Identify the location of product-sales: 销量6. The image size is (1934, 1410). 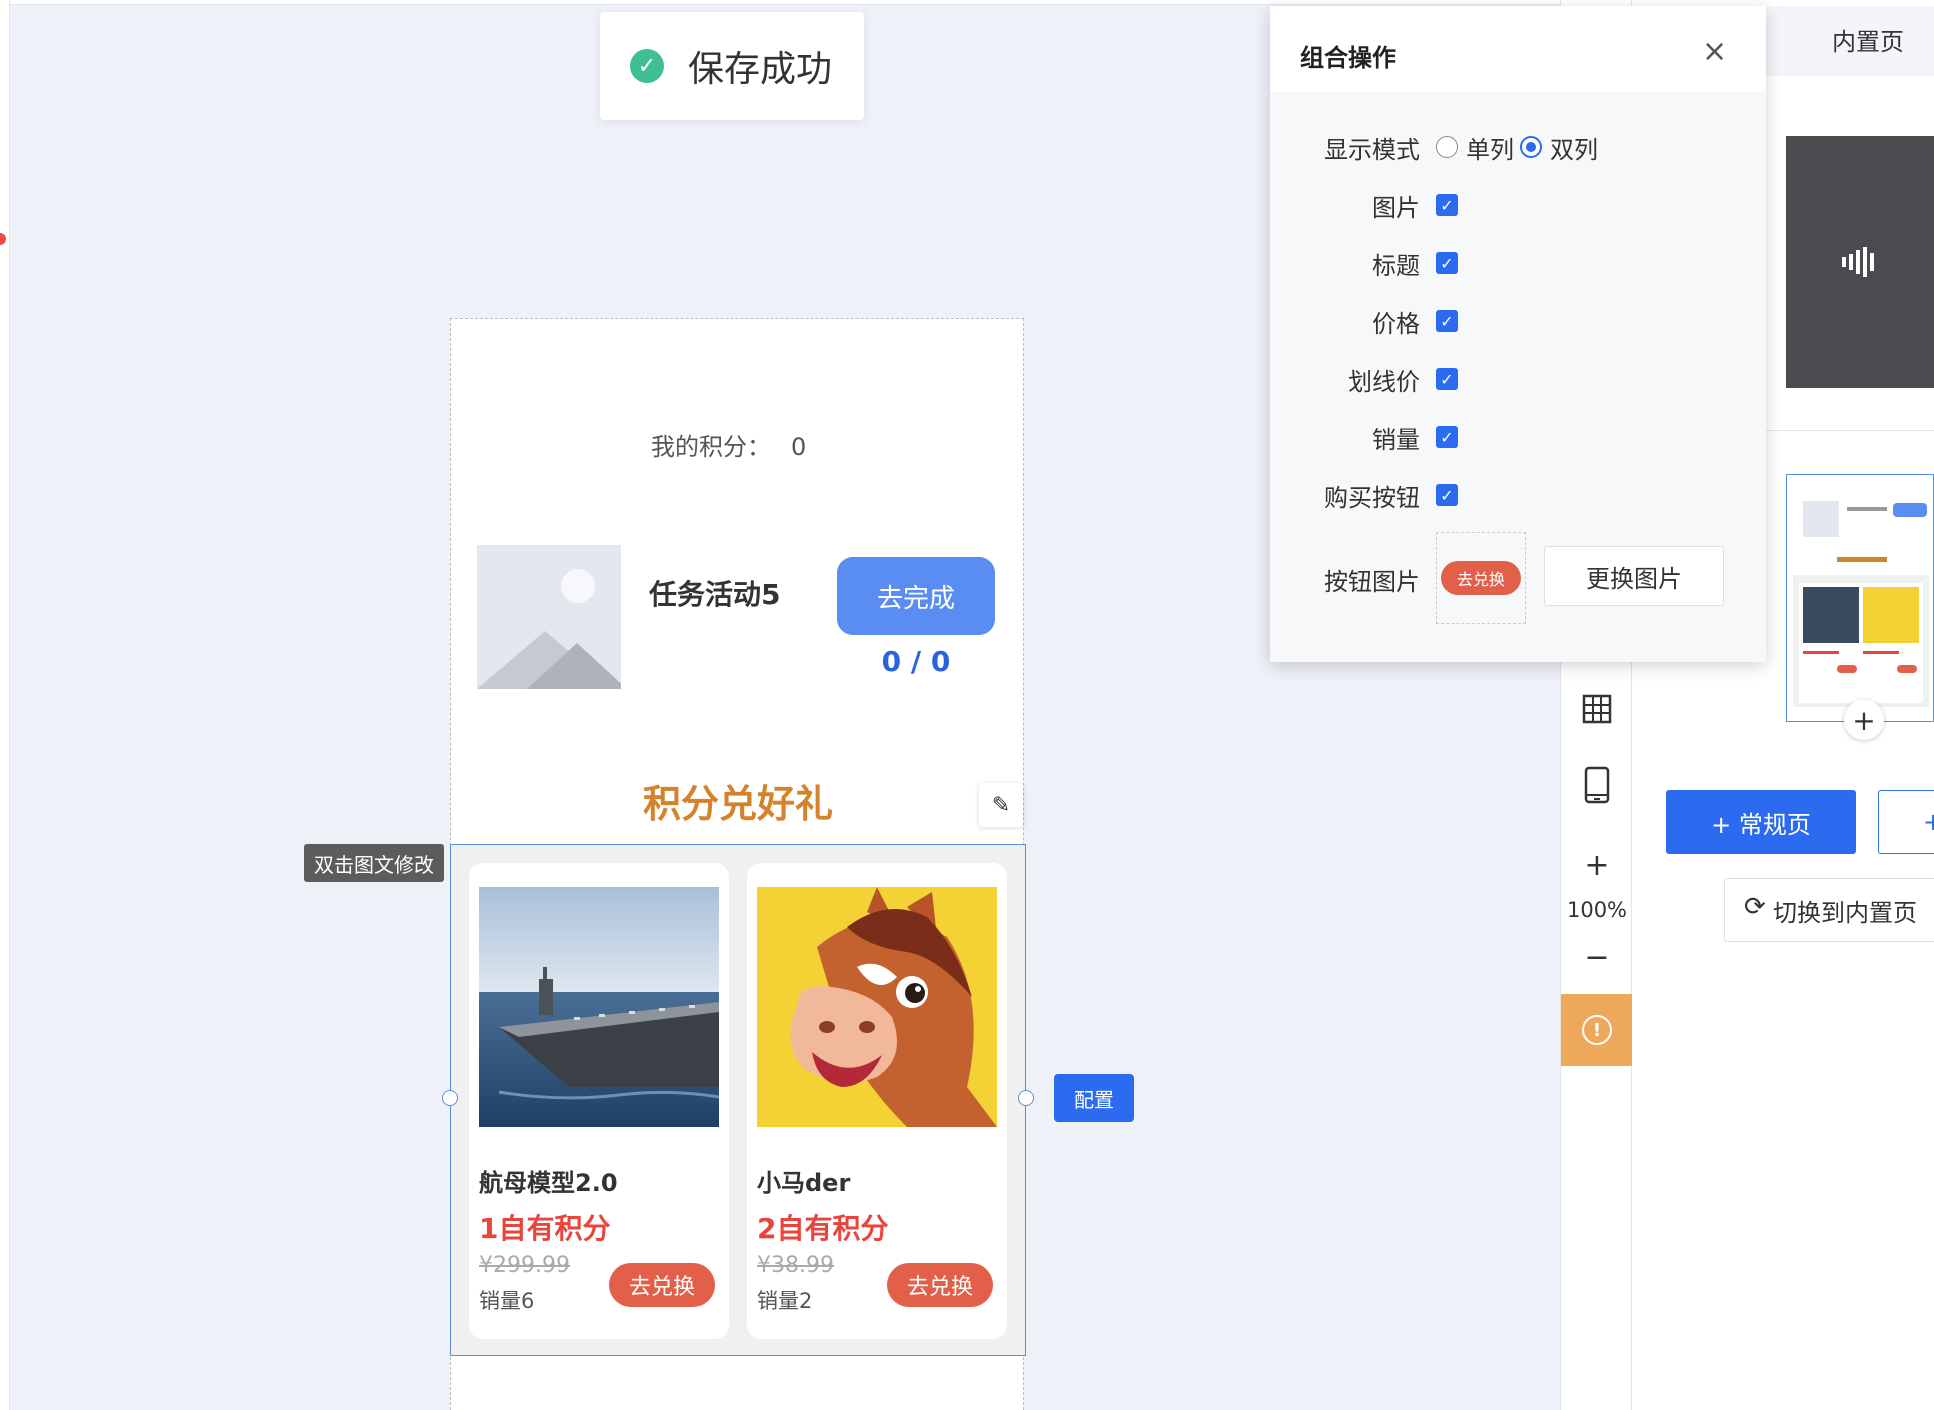
(507, 1301).